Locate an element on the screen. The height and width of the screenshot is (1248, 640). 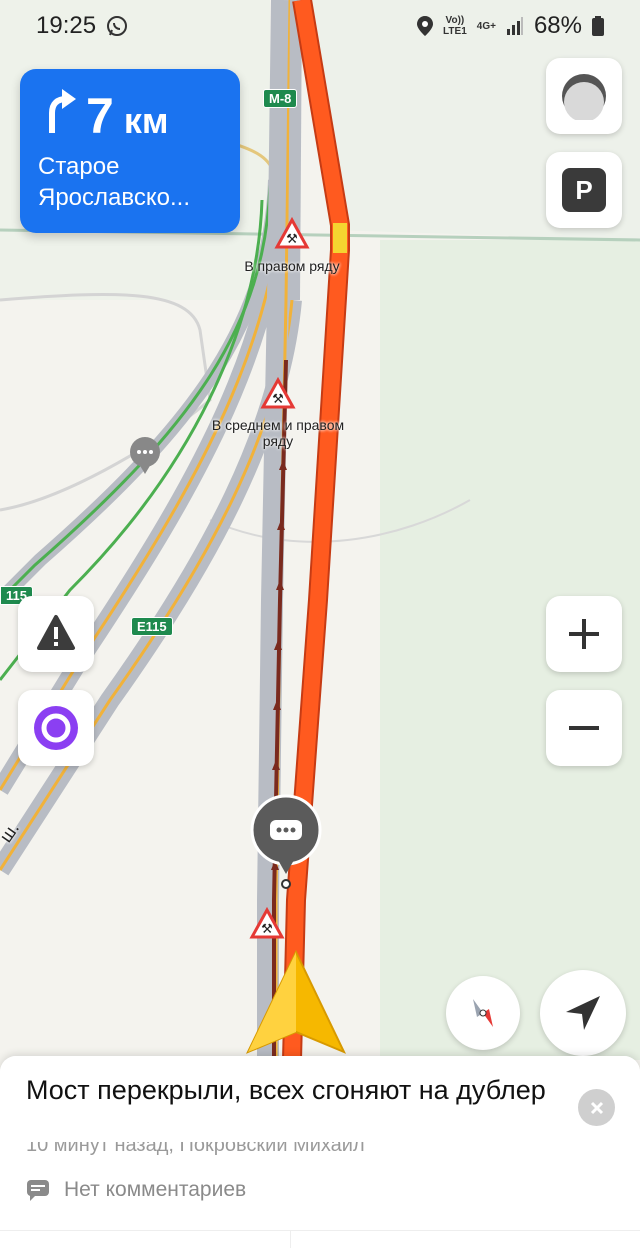
turn-right-arrow-icon is located at coordinates (62, 111).